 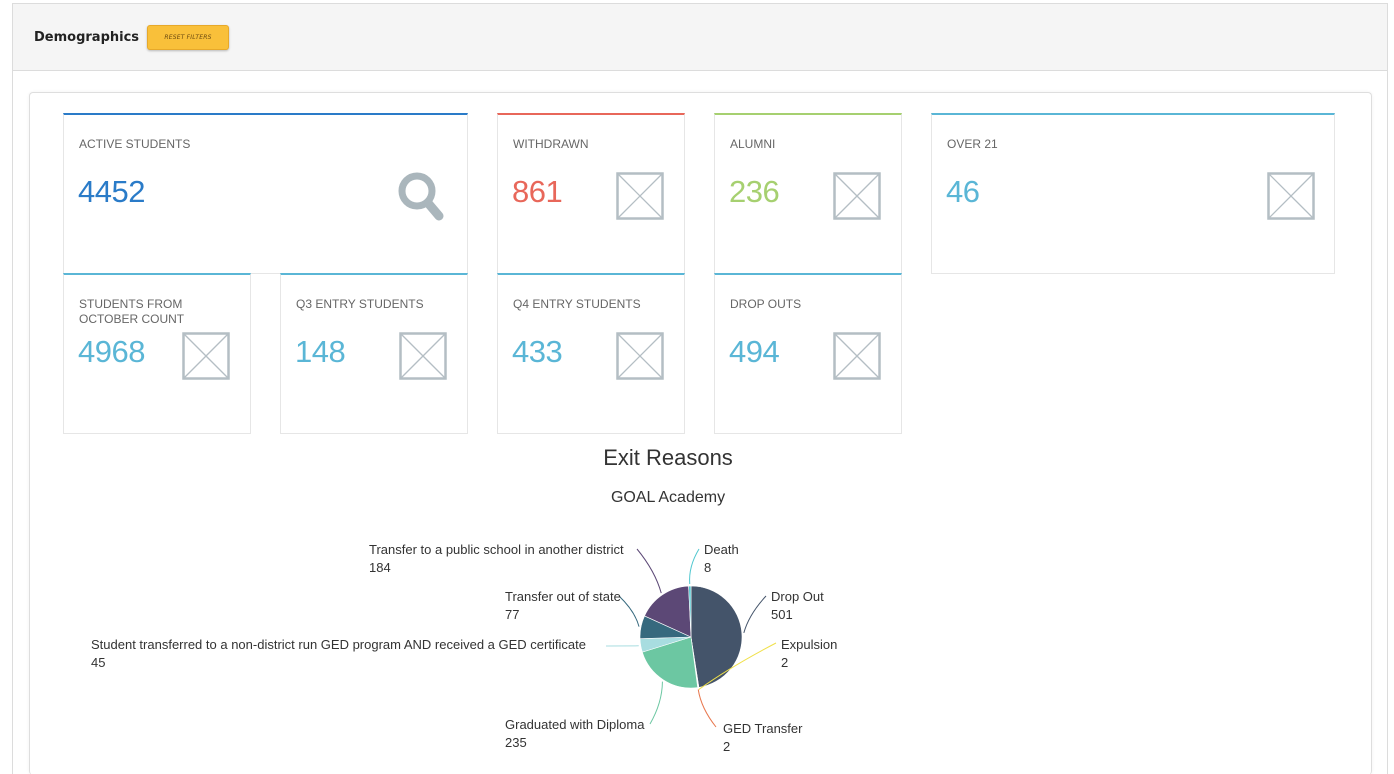 What do you see at coordinates (188, 37) in the screenshot?
I see `reset-filters-button: RESET FILTERS` at bounding box center [188, 37].